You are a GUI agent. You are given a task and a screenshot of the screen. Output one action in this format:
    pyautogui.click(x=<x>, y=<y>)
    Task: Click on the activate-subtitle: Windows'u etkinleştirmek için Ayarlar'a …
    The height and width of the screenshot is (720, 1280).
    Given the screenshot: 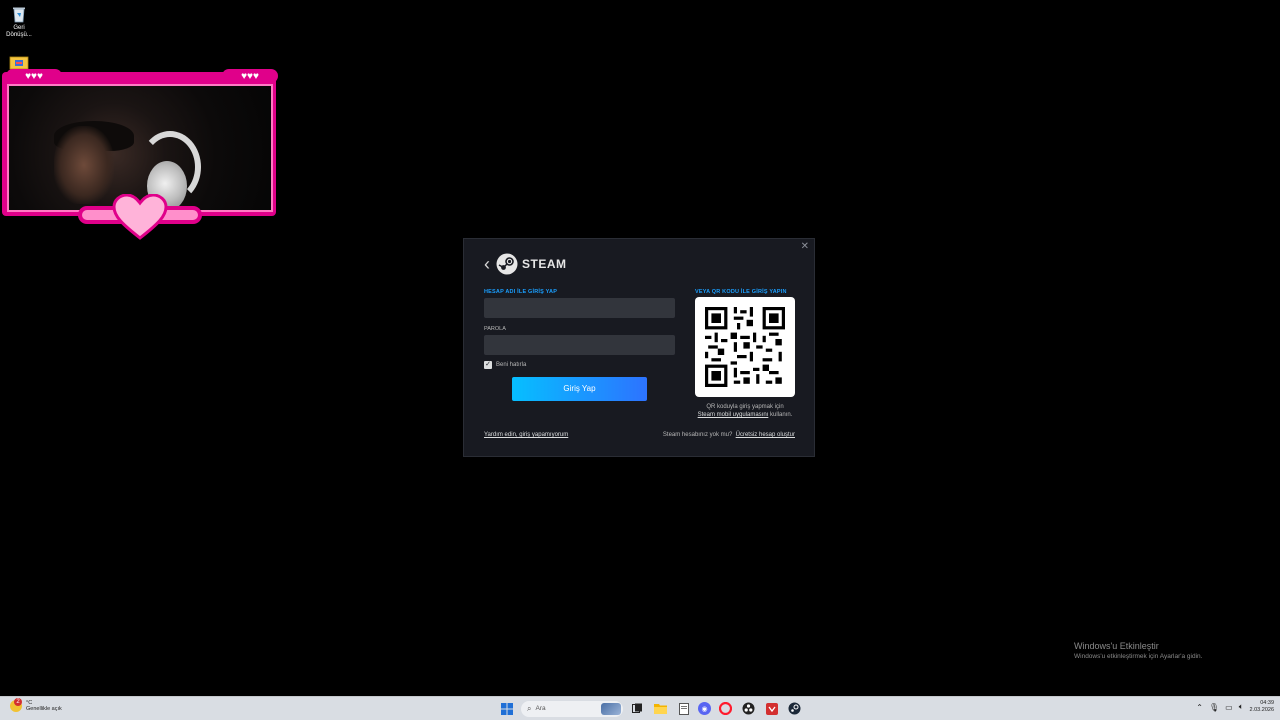 What is the action you would take?
    pyautogui.click(x=1138, y=656)
    